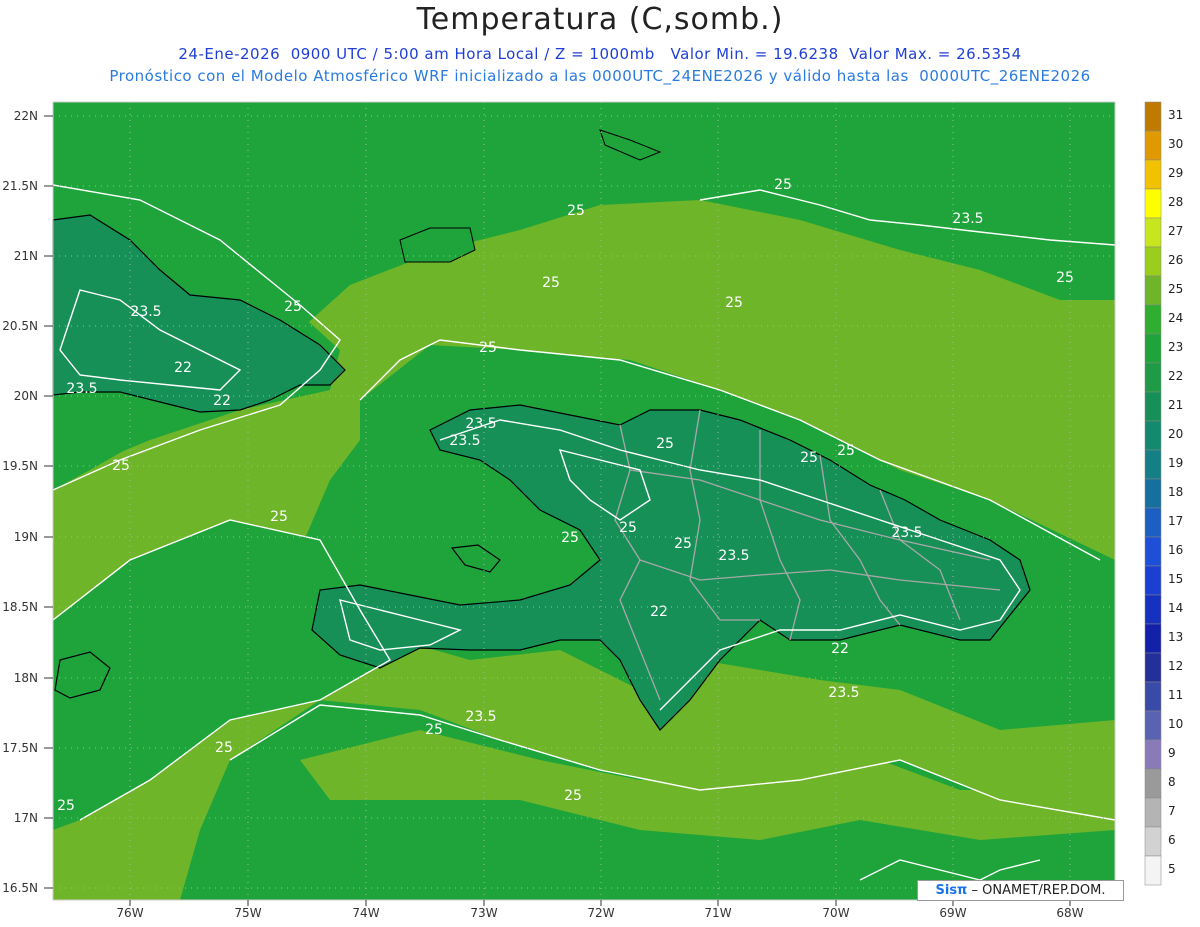  I want to click on lon-label: 74W, so click(365, 913).